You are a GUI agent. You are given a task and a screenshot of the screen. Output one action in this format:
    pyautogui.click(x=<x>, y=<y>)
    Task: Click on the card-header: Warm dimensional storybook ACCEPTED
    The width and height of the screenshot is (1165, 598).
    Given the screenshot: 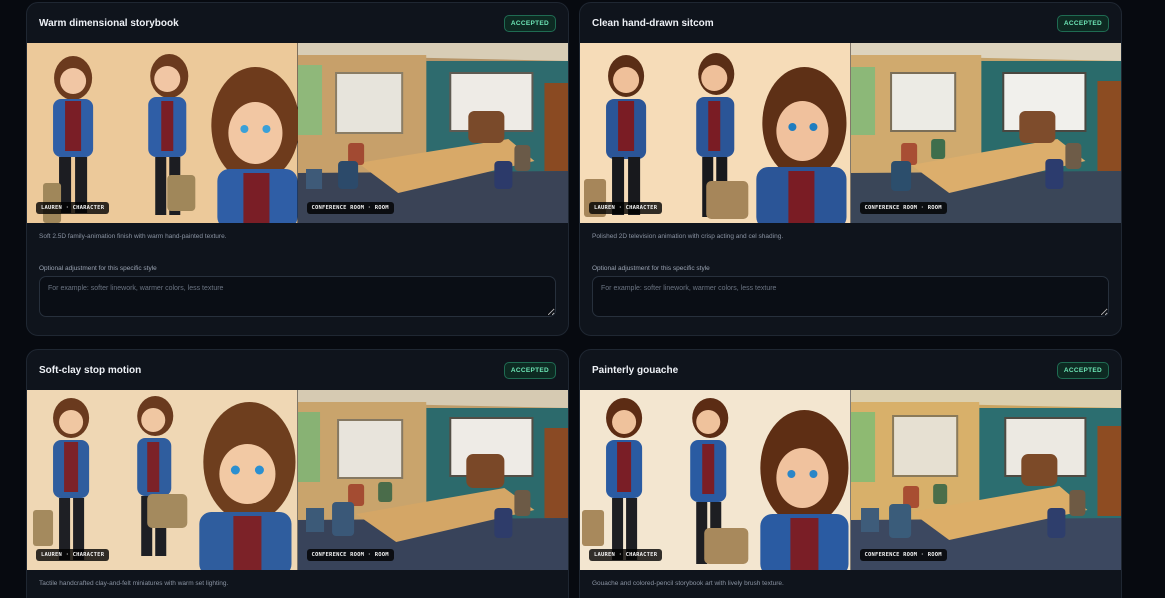 What is the action you would take?
    pyautogui.click(x=297, y=23)
    